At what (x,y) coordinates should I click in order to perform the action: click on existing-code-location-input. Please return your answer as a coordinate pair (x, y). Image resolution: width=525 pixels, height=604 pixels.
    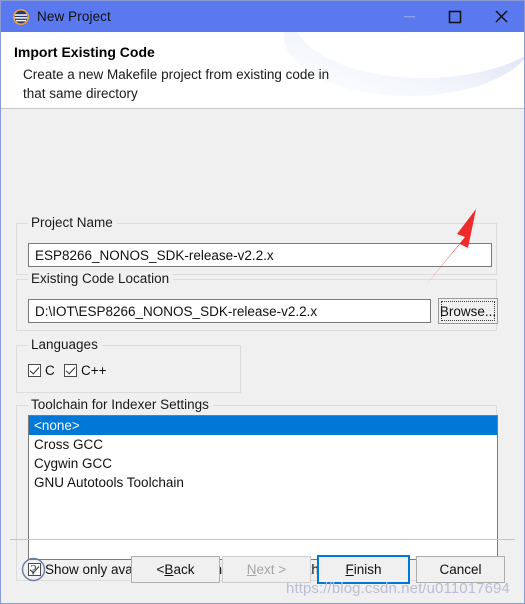
    Looking at the image, I should click on (229, 311).